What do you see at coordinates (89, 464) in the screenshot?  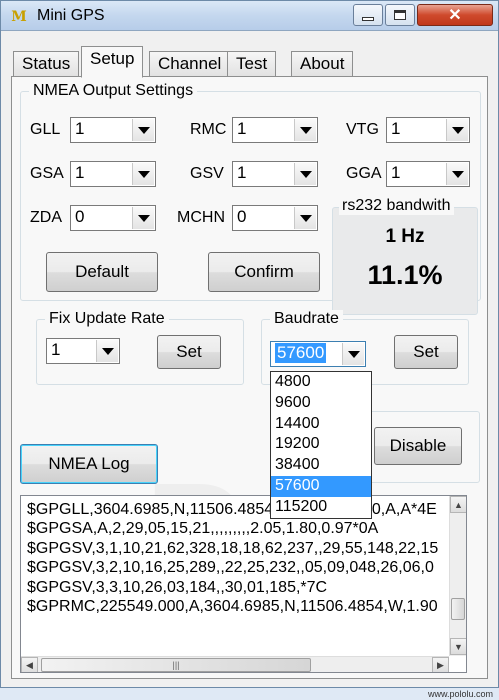 I see `nmea-log-button: NMEA Log` at bounding box center [89, 464].